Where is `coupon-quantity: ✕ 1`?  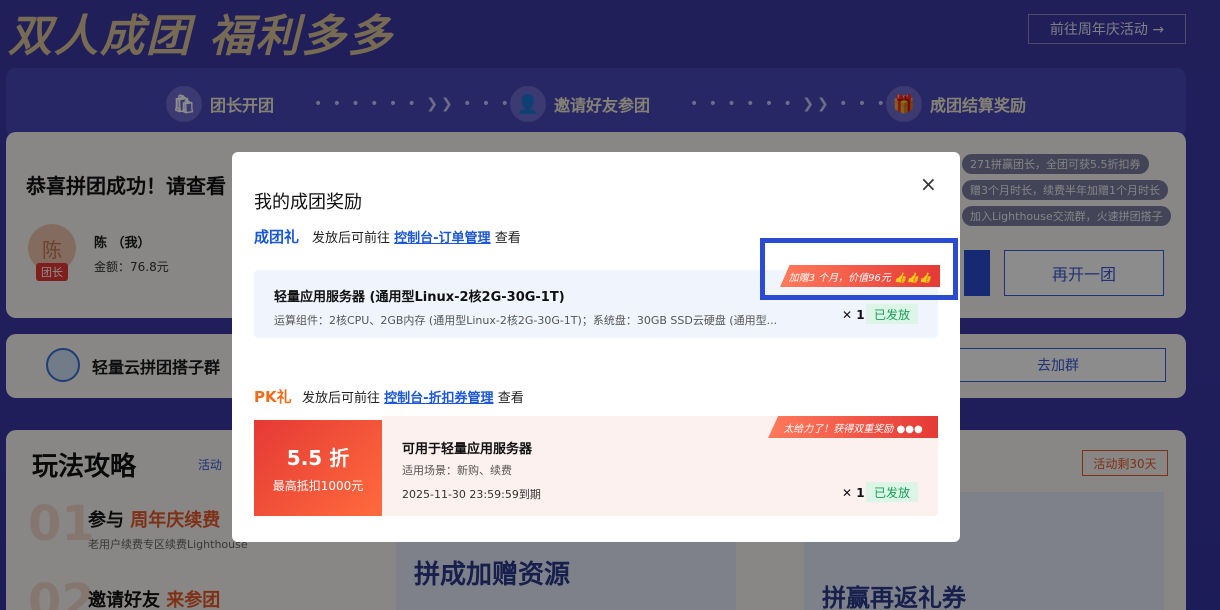 coupon-quantity: ✕ 1 is located at coordinates (853, 493).